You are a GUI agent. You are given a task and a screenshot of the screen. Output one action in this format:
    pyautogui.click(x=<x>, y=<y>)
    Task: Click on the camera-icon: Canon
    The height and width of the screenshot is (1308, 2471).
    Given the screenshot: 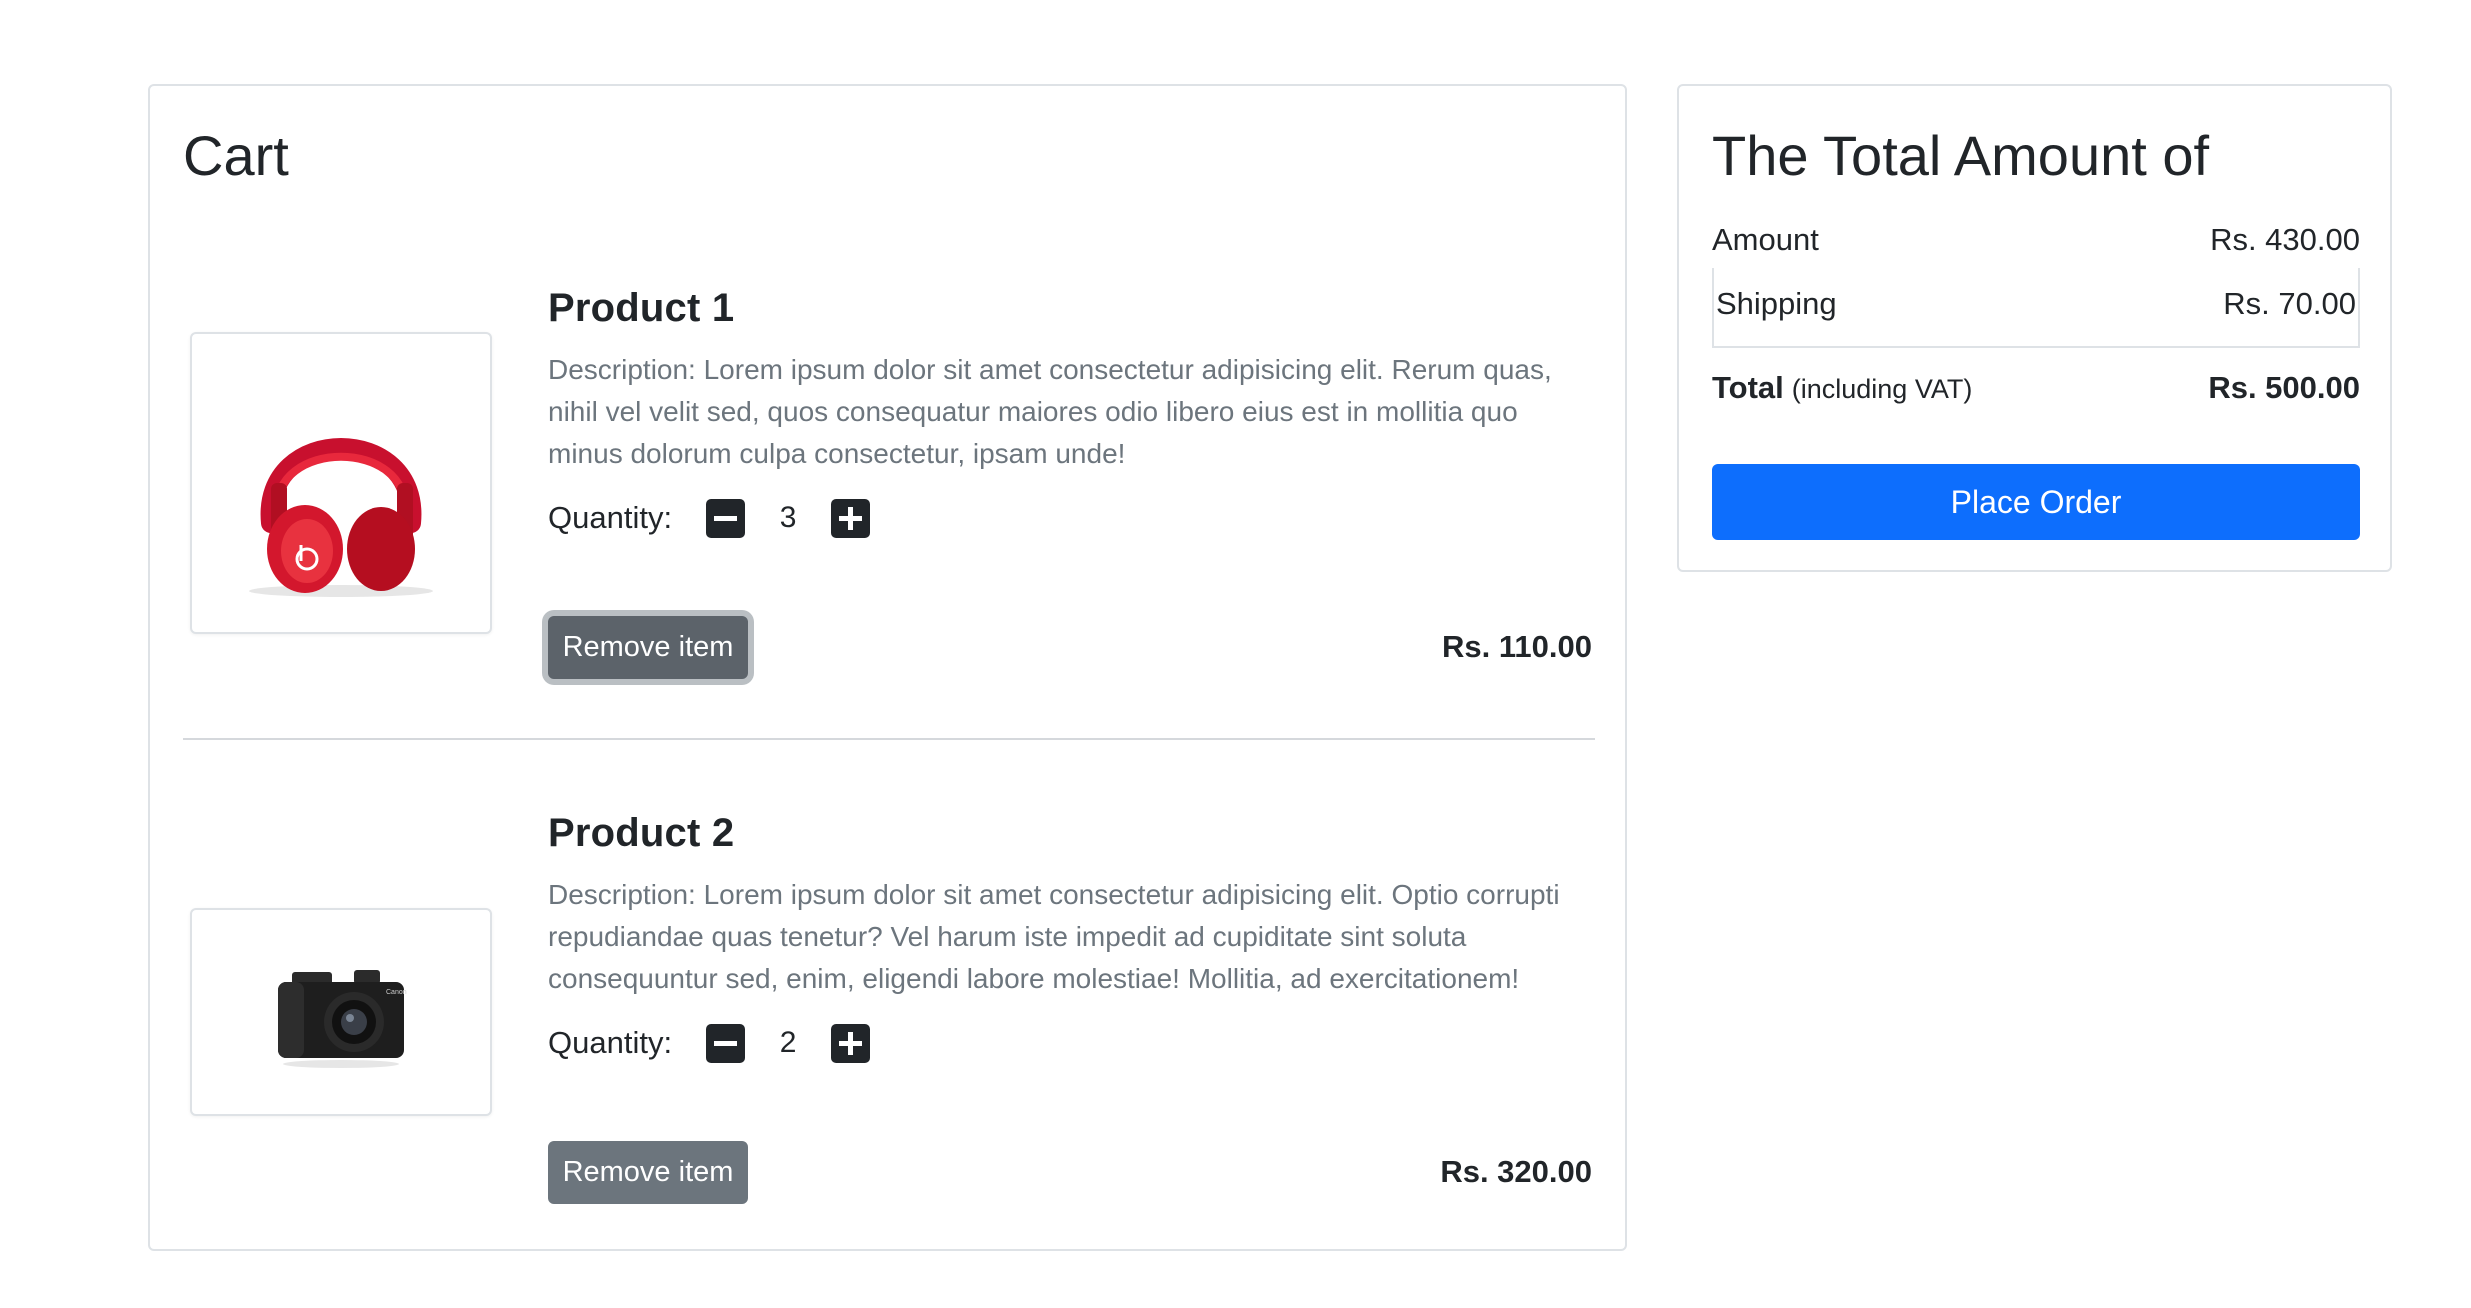 What is the action you would take?
    pyautogui.click(x=342, y=1019)
    